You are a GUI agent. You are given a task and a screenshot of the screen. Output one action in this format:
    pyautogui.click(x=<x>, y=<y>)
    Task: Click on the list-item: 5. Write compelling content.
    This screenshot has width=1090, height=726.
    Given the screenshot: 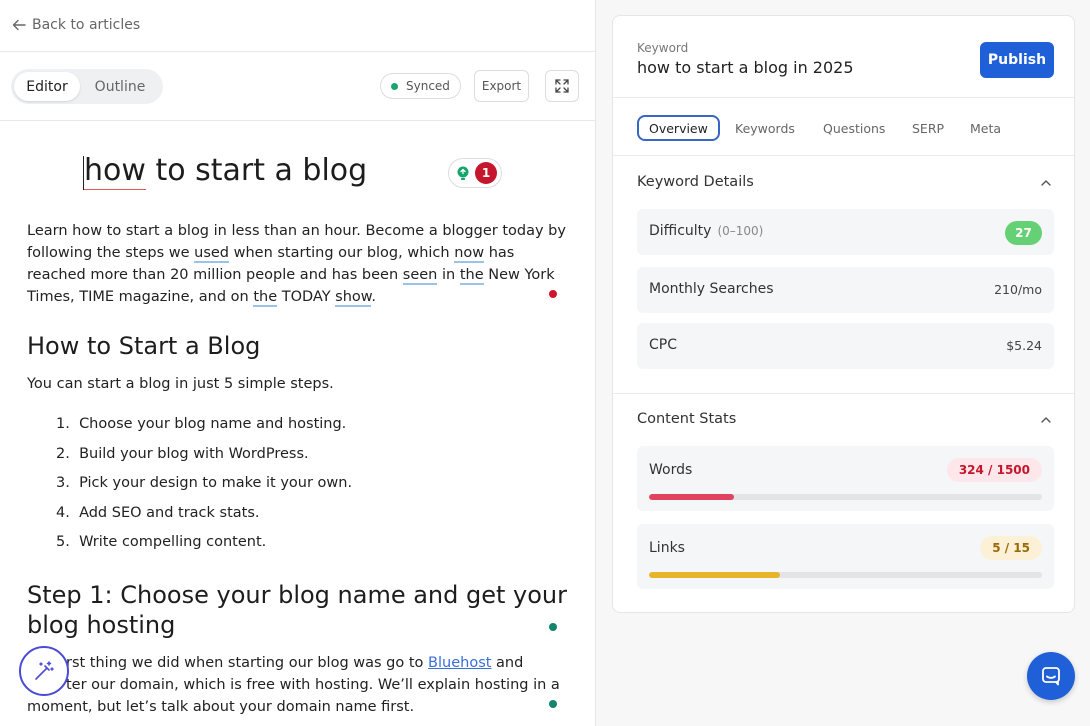 What is the action you would take?
    pyautogui.click(x=204, y=546)
    